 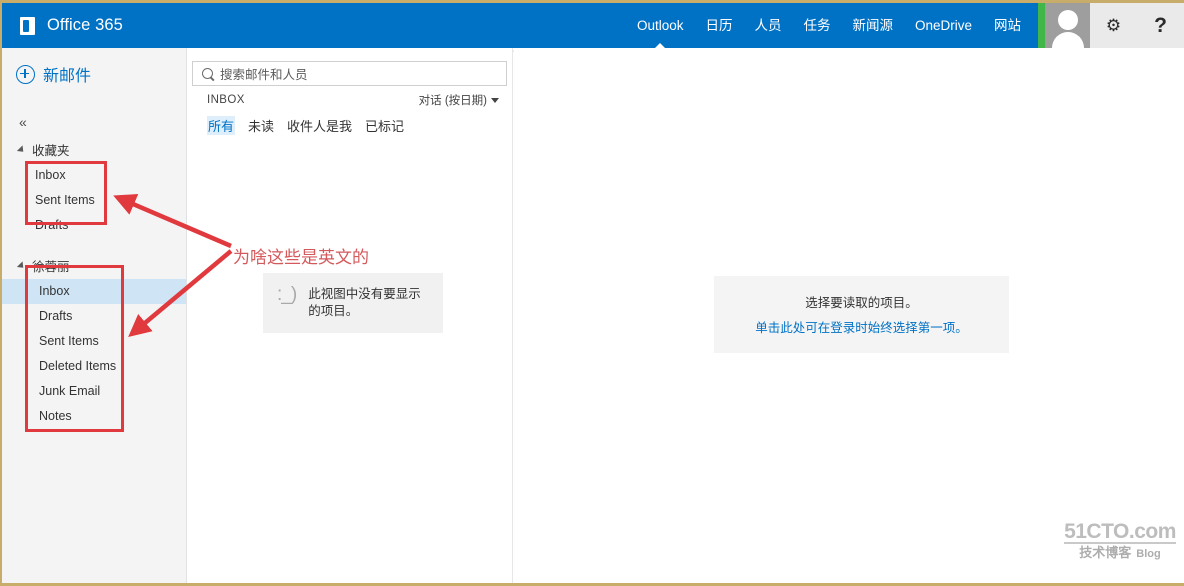 I want to click on mailbox-owner-name: 徐蓉丽, so click(x=51, y=267).